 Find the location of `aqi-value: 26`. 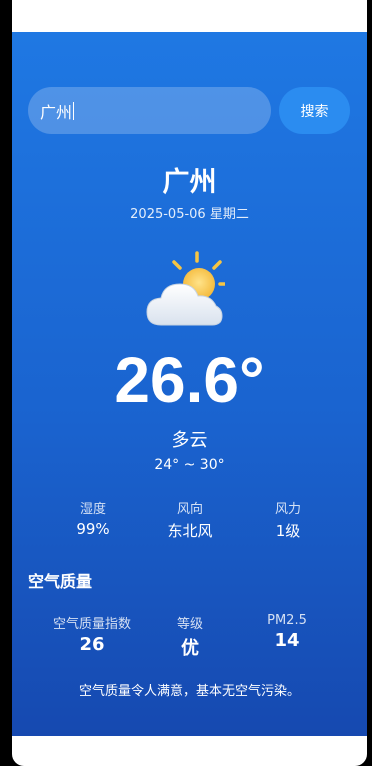

aqi-value: 26 is located at coordinates (92, 644).